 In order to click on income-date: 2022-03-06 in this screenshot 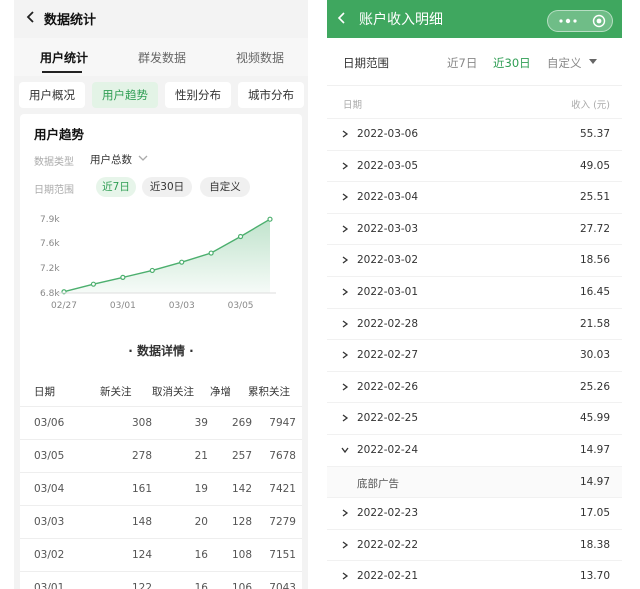, I will do `click(388, 134)`.